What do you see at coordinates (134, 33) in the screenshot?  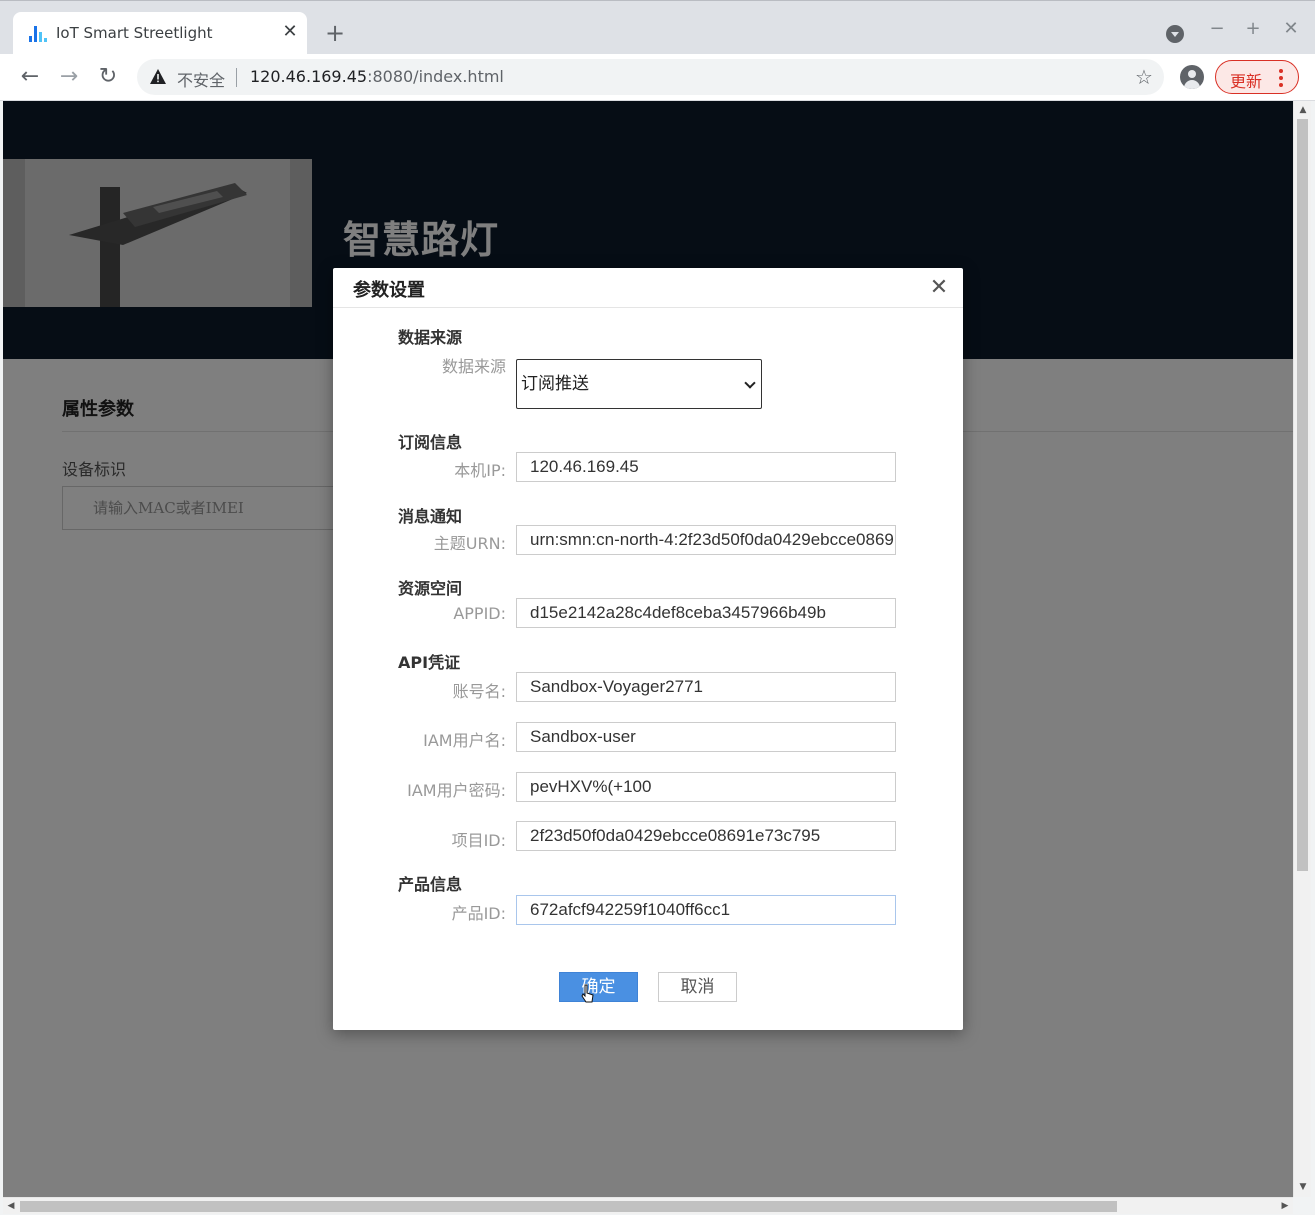 I see `tab-title: IoT Smart Streetlight` at bounding box center [134, 33].